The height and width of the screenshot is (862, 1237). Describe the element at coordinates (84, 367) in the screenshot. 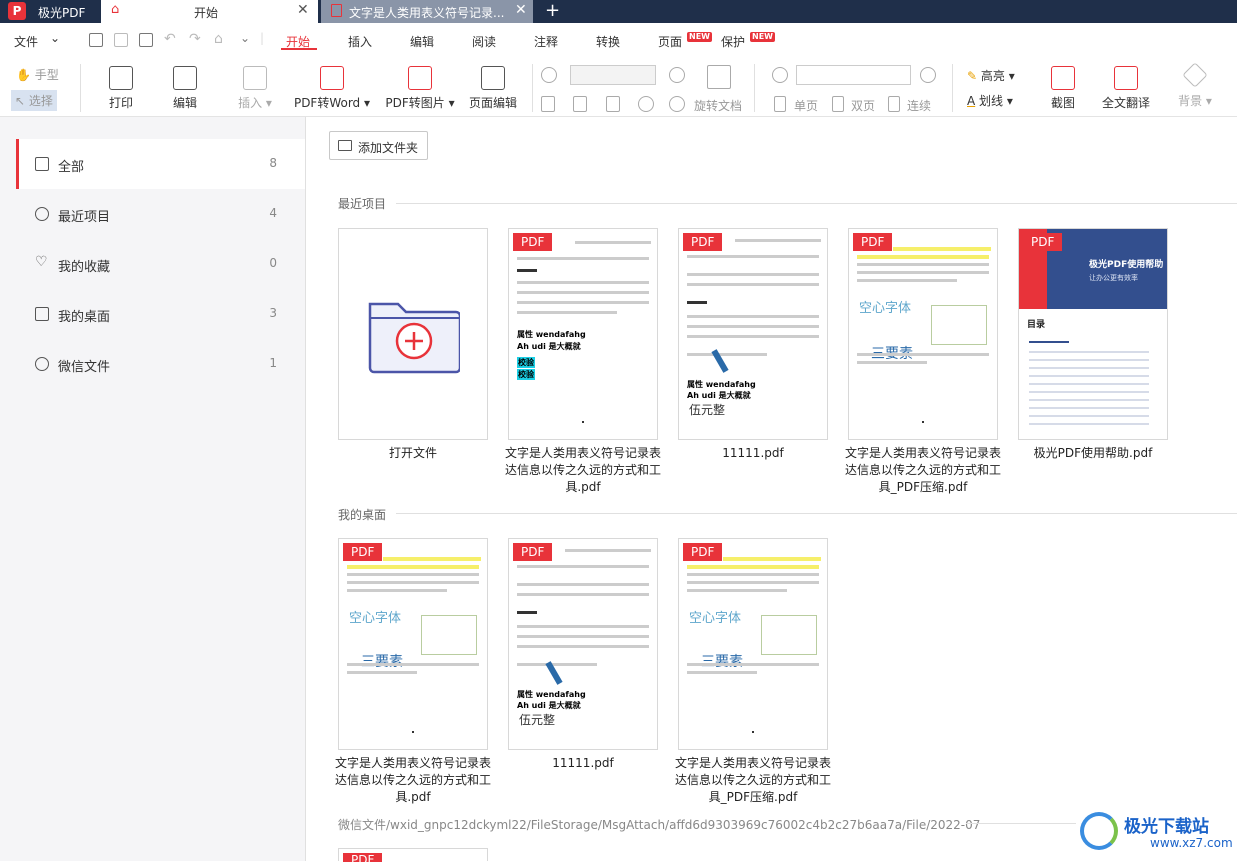

I see `sidebar-item-label: 微信文件` at that location.